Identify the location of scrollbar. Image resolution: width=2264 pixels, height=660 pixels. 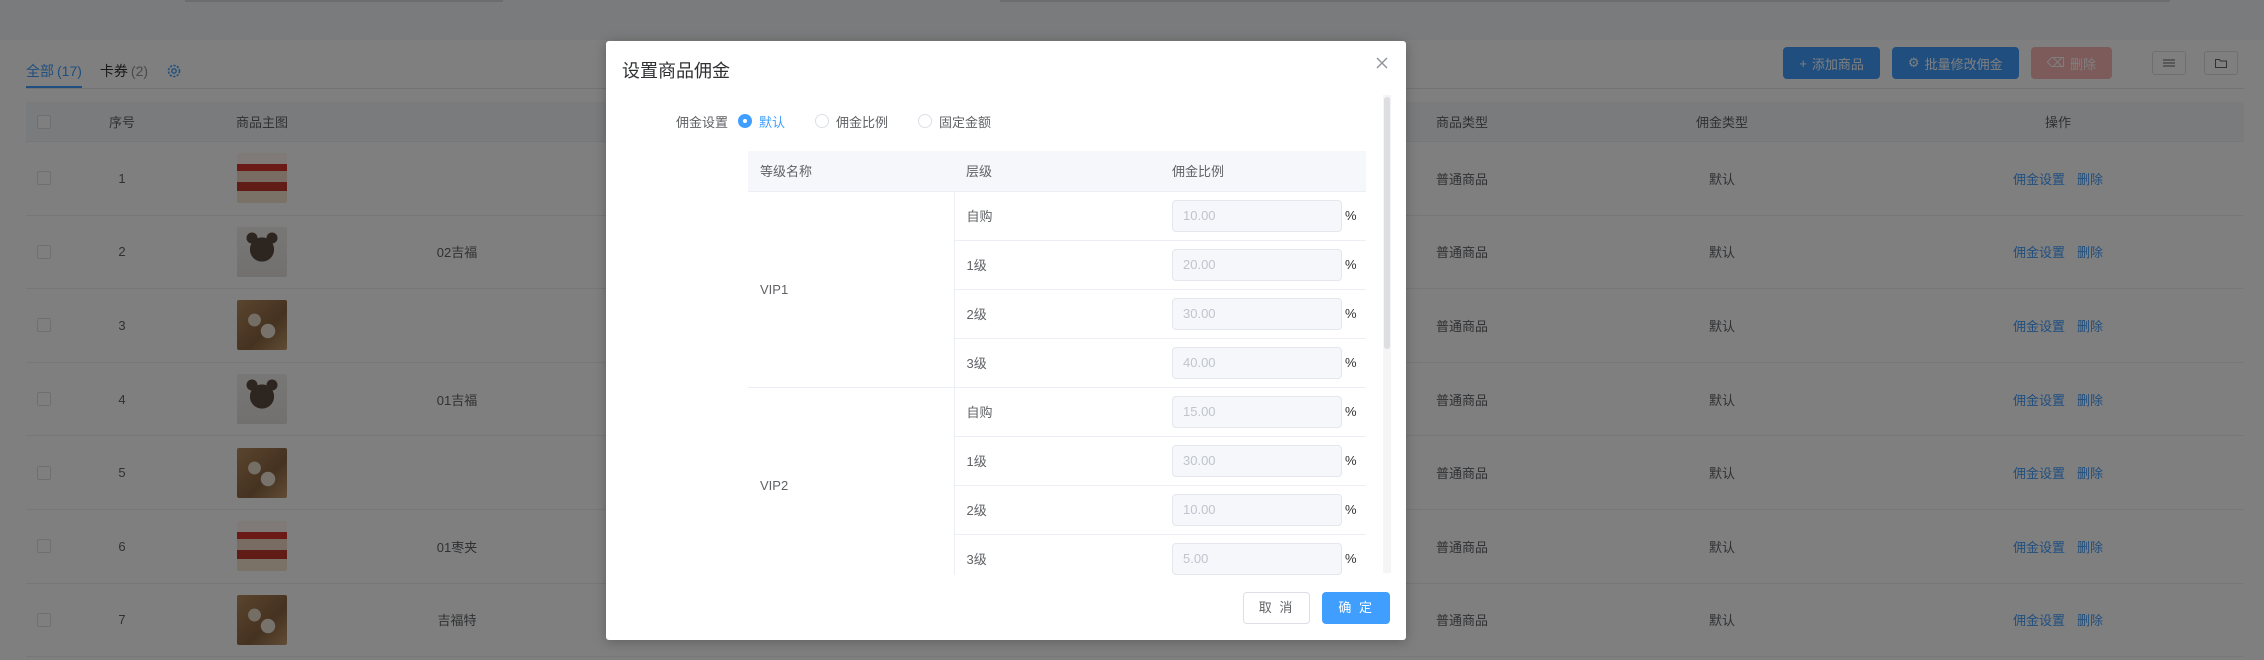
(1387, 223).